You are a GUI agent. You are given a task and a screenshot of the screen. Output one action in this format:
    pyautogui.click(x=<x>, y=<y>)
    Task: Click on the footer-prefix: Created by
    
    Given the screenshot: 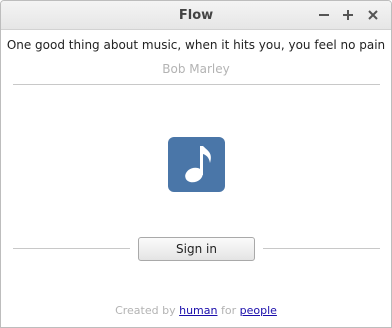 What is the action you would take?
    pyautogui.click(x=145, y=310)
    